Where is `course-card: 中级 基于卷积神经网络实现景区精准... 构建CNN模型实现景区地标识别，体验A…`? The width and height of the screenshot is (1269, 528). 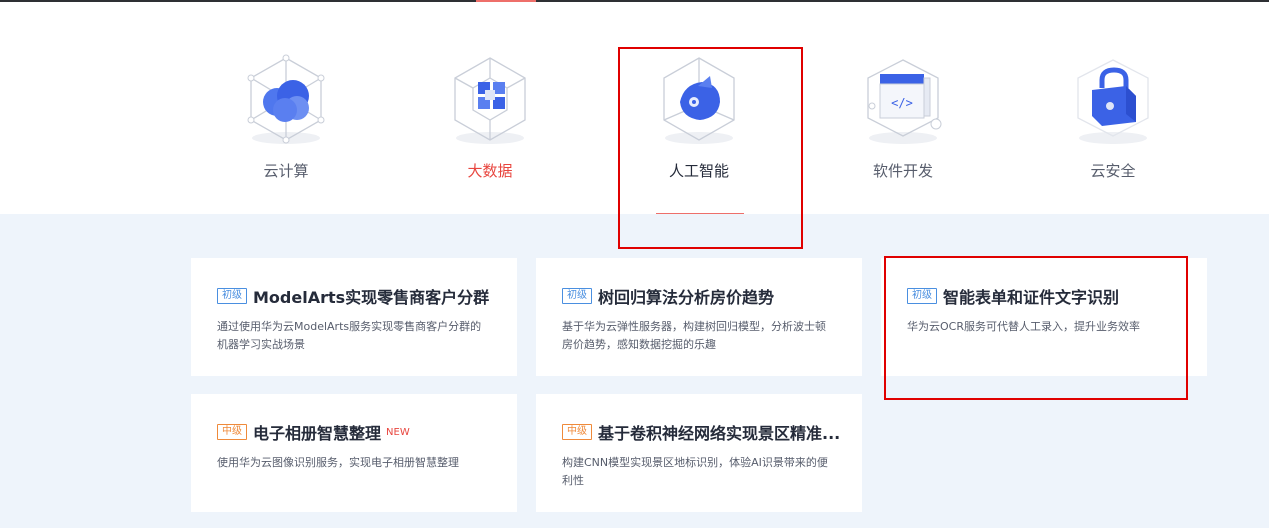 course-card: 中级 基于卷积神经网络实现景区精准... 构建CNN模型实现景区地标识别，体验A… is located at coordinates (699, 453).